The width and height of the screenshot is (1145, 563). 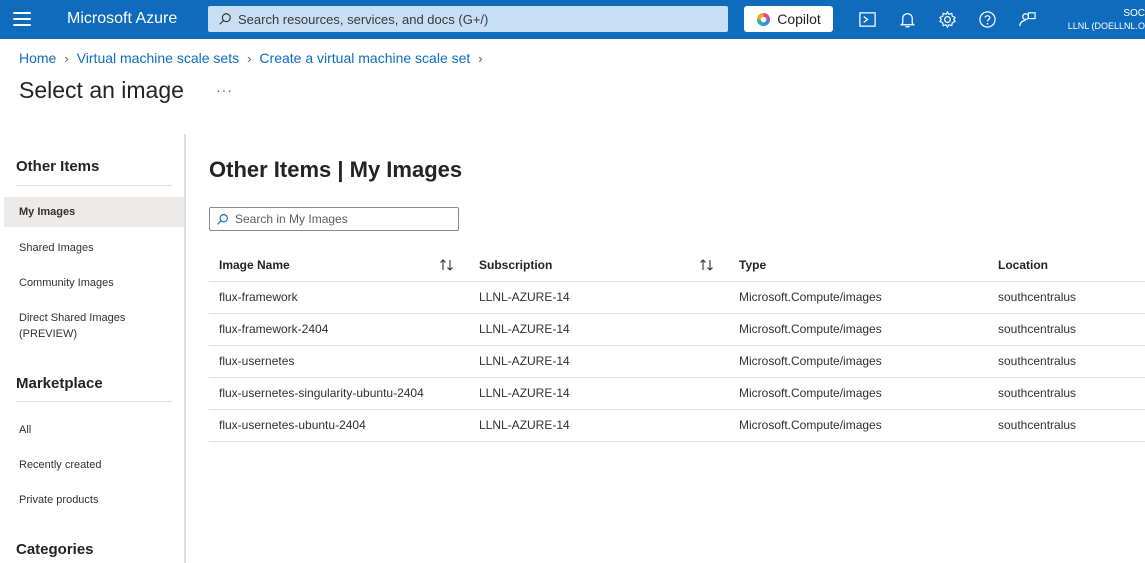 What do you see at coordinates (599, 265) in the screenshot?
I see `column-header-subscription: Subscription` at bounding box center [599, 265].